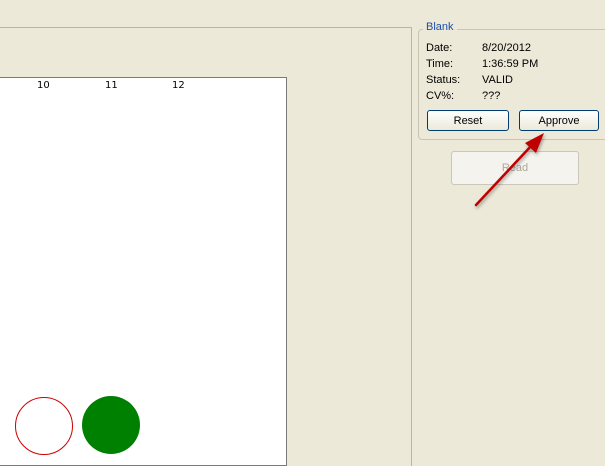 Image resolution: width=605 pixels, height=466 pixels. I want to click on date-value: 8/20/2012, so click(506, 48).